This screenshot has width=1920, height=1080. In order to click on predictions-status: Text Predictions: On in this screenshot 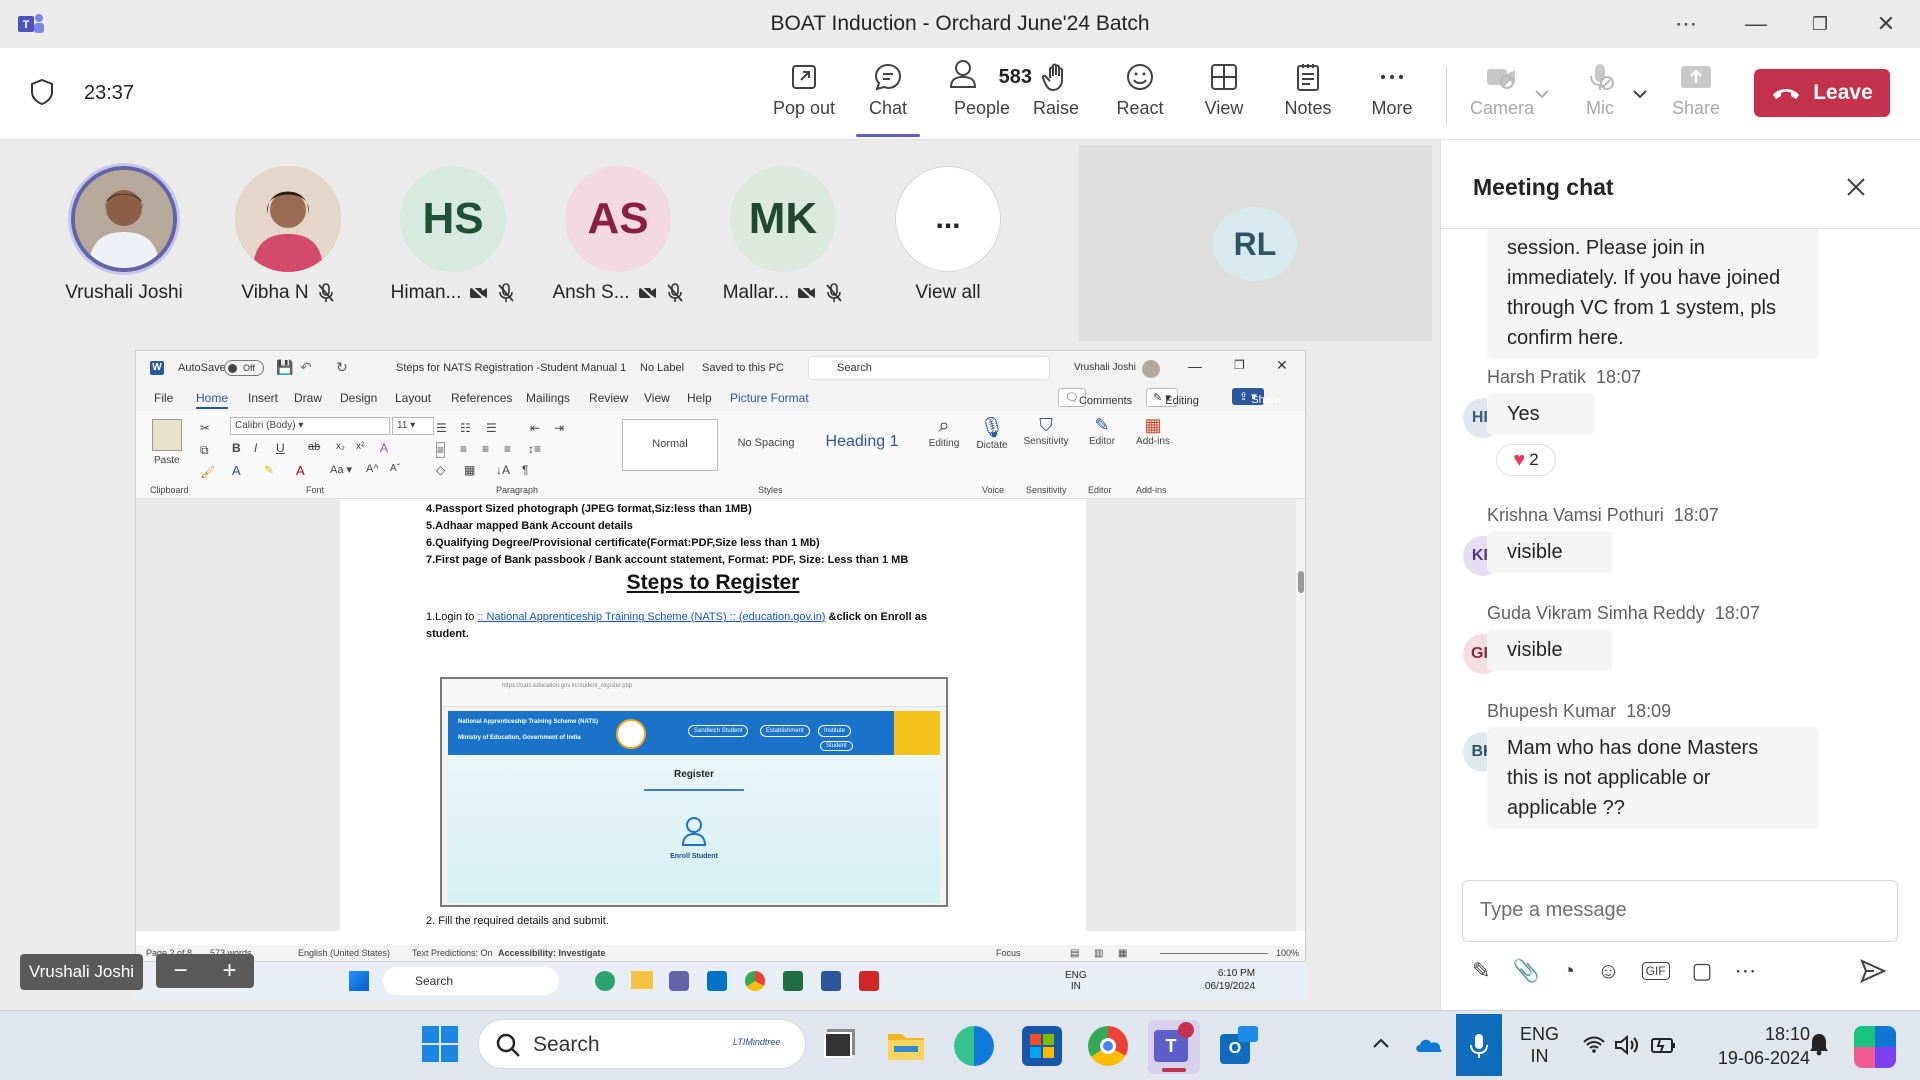, I will do `click(452, 953)`.